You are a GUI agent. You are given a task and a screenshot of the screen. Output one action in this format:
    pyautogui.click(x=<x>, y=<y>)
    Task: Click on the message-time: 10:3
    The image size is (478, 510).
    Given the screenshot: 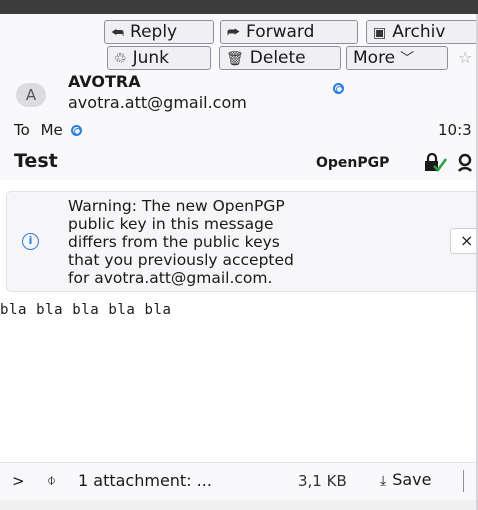 What is the action you would take?
    pyautogui.click(x=455, y=130)
    